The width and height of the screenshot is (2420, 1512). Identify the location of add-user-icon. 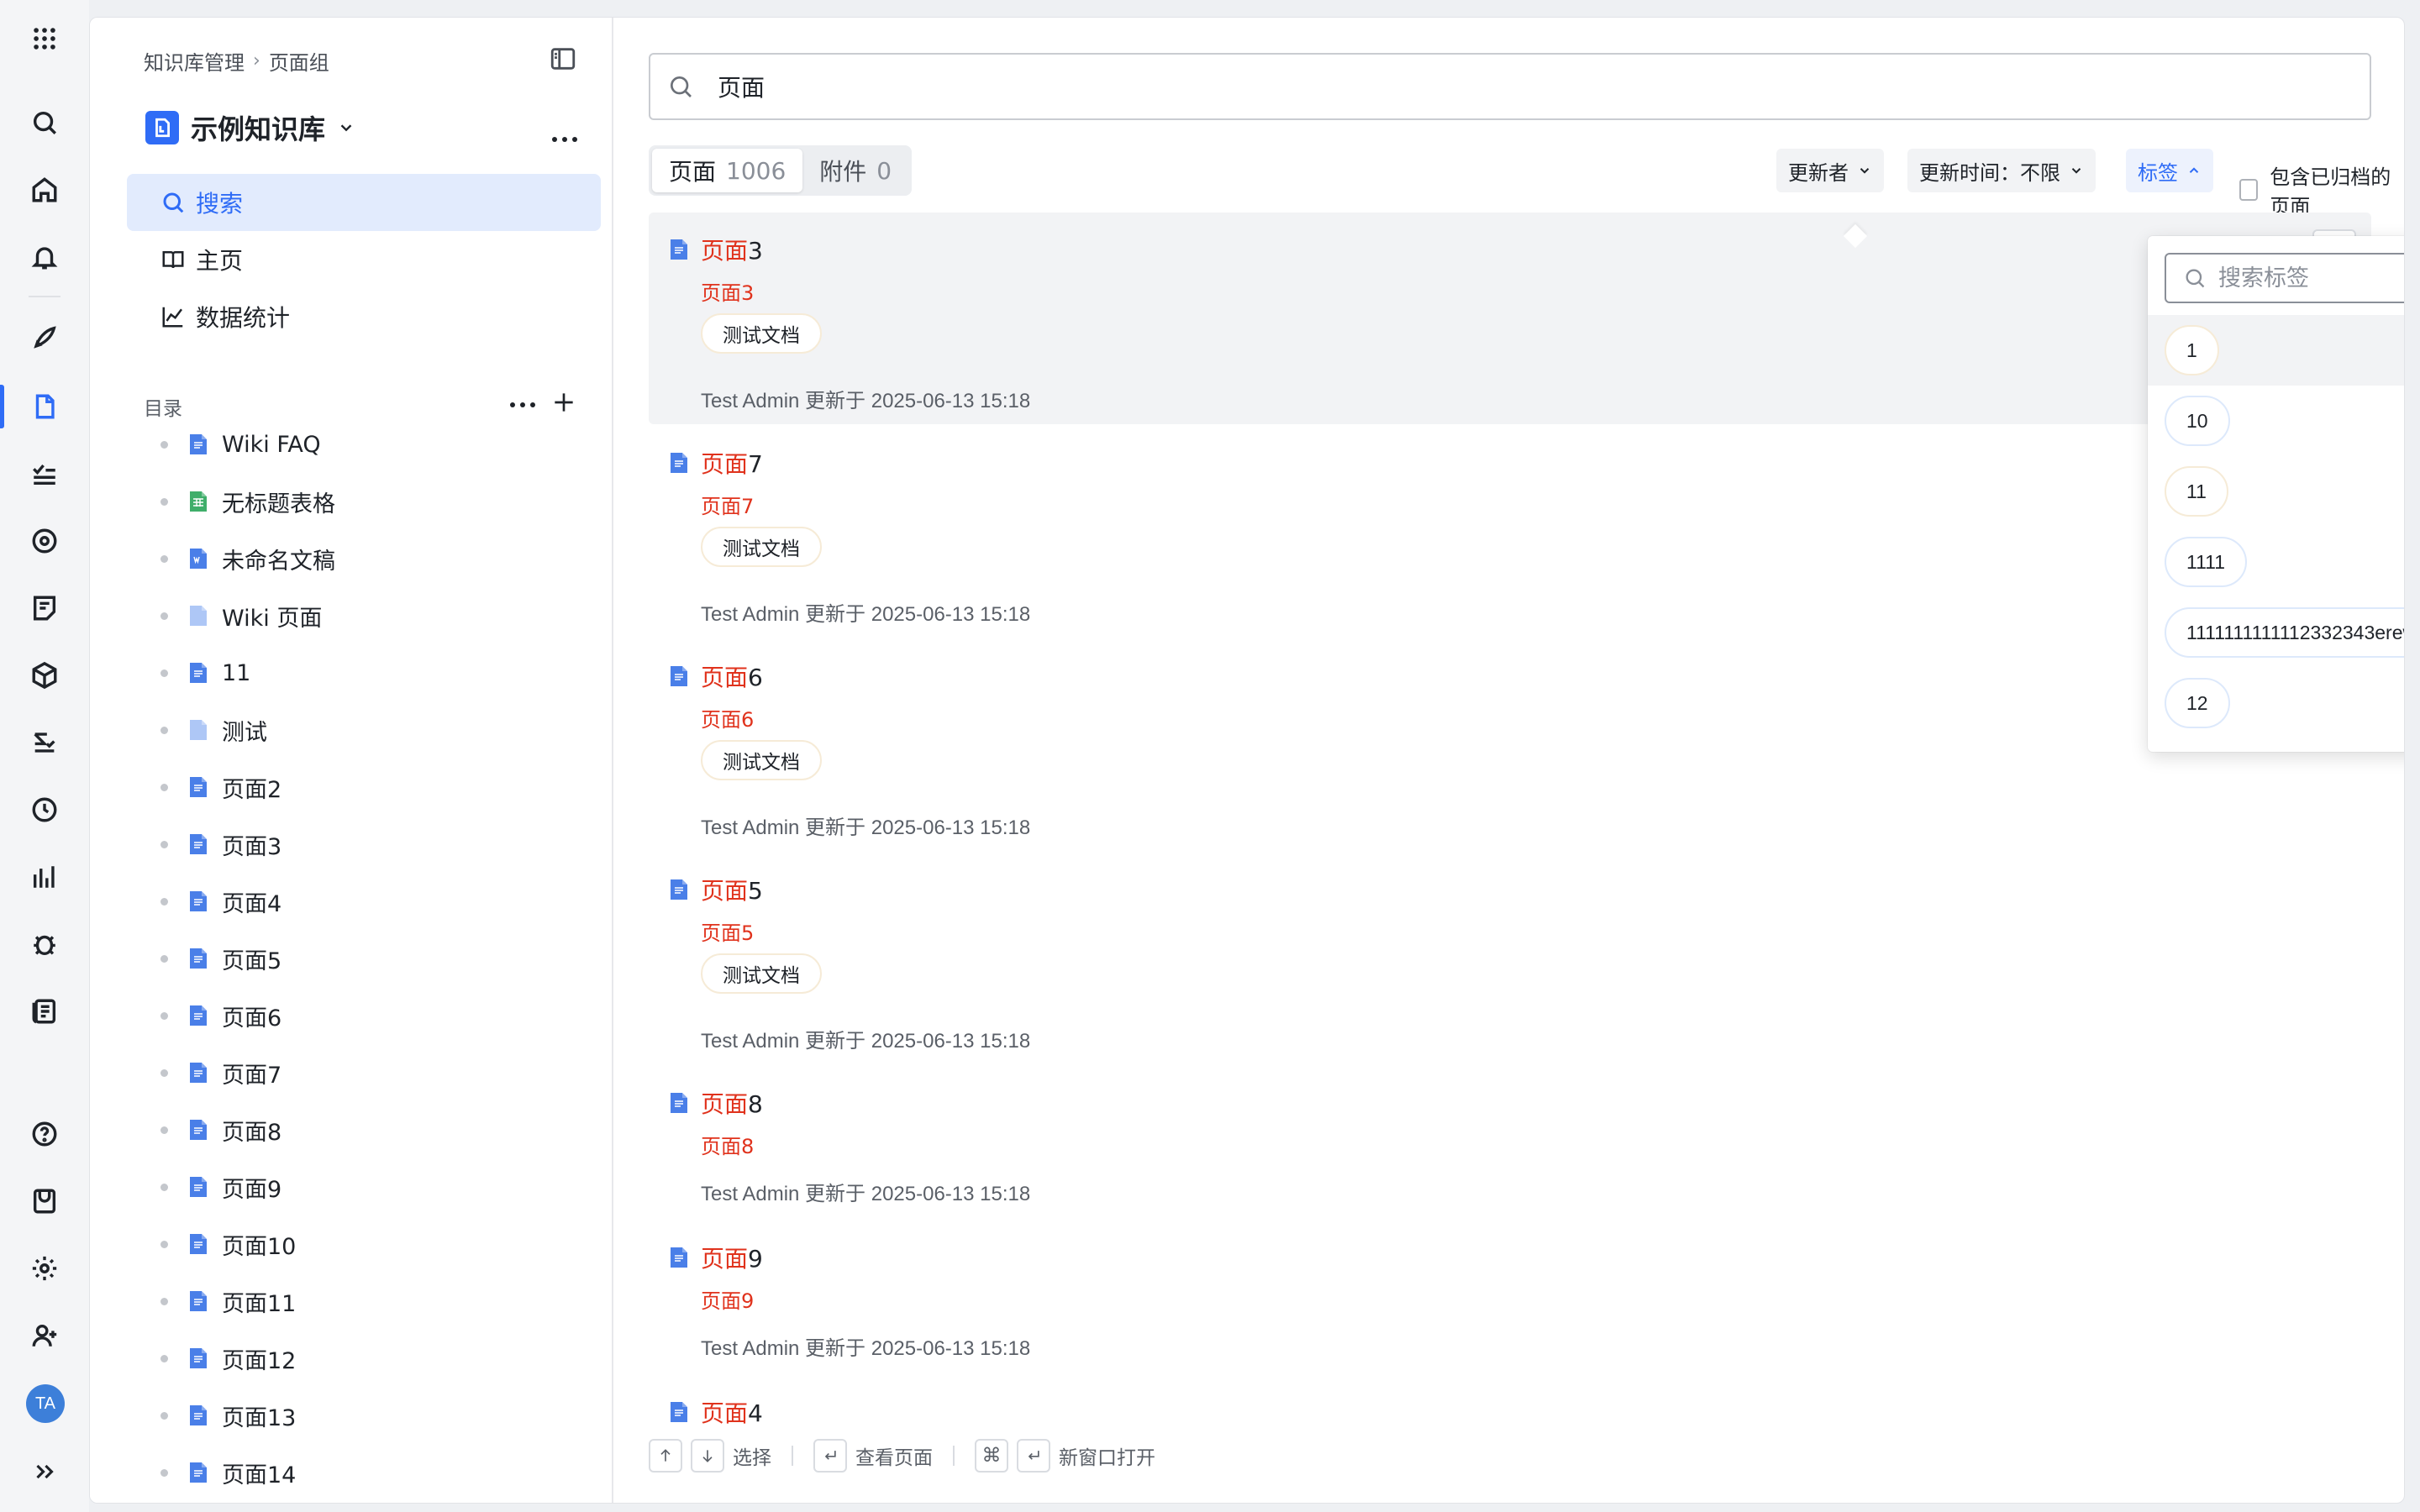
(44, 1335).